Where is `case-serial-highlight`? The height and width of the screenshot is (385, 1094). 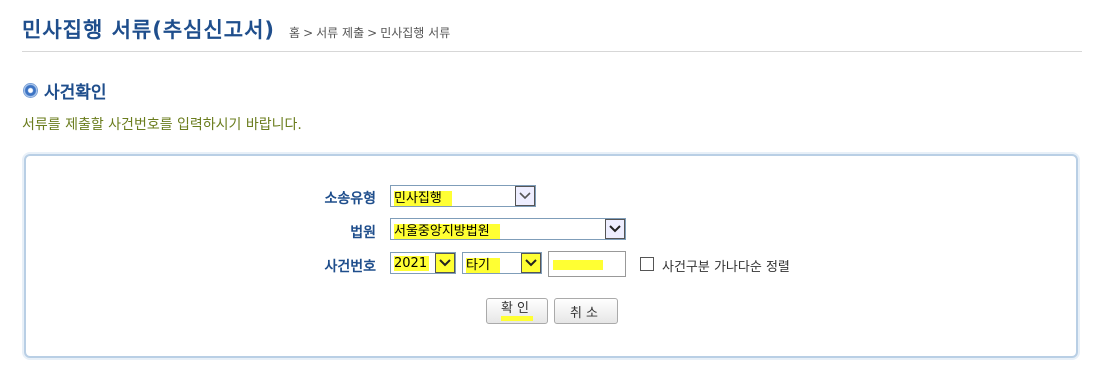 case-serial-highlight is located at coordinates (578, 265).